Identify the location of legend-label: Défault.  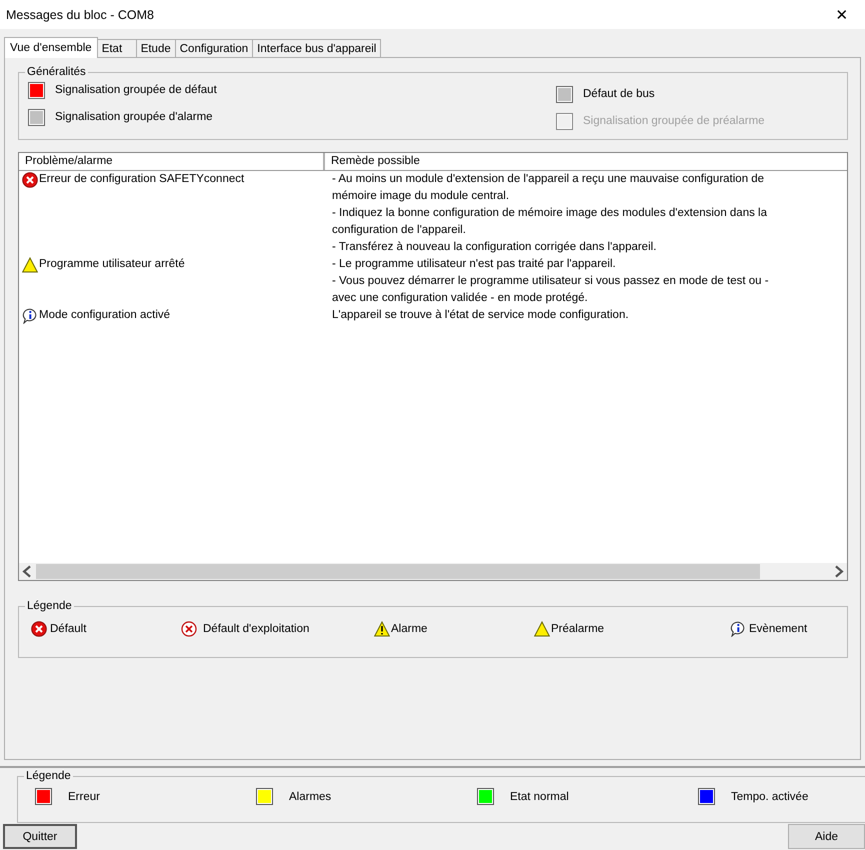
(68, 628).